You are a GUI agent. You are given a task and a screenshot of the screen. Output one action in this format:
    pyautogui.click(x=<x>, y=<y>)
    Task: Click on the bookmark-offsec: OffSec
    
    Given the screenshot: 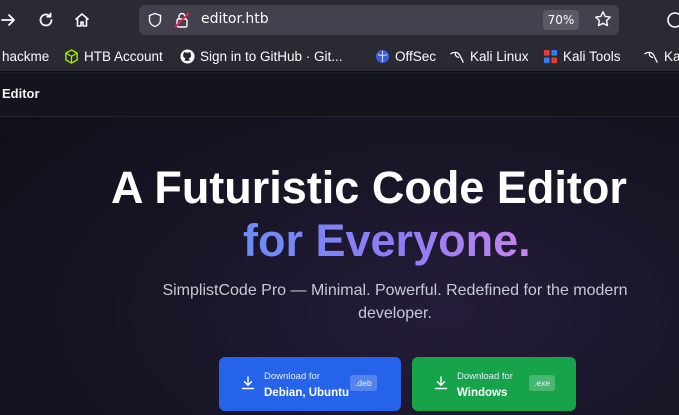 What is the action you would take?
    pyautogui.click(x=405, y=56)
    